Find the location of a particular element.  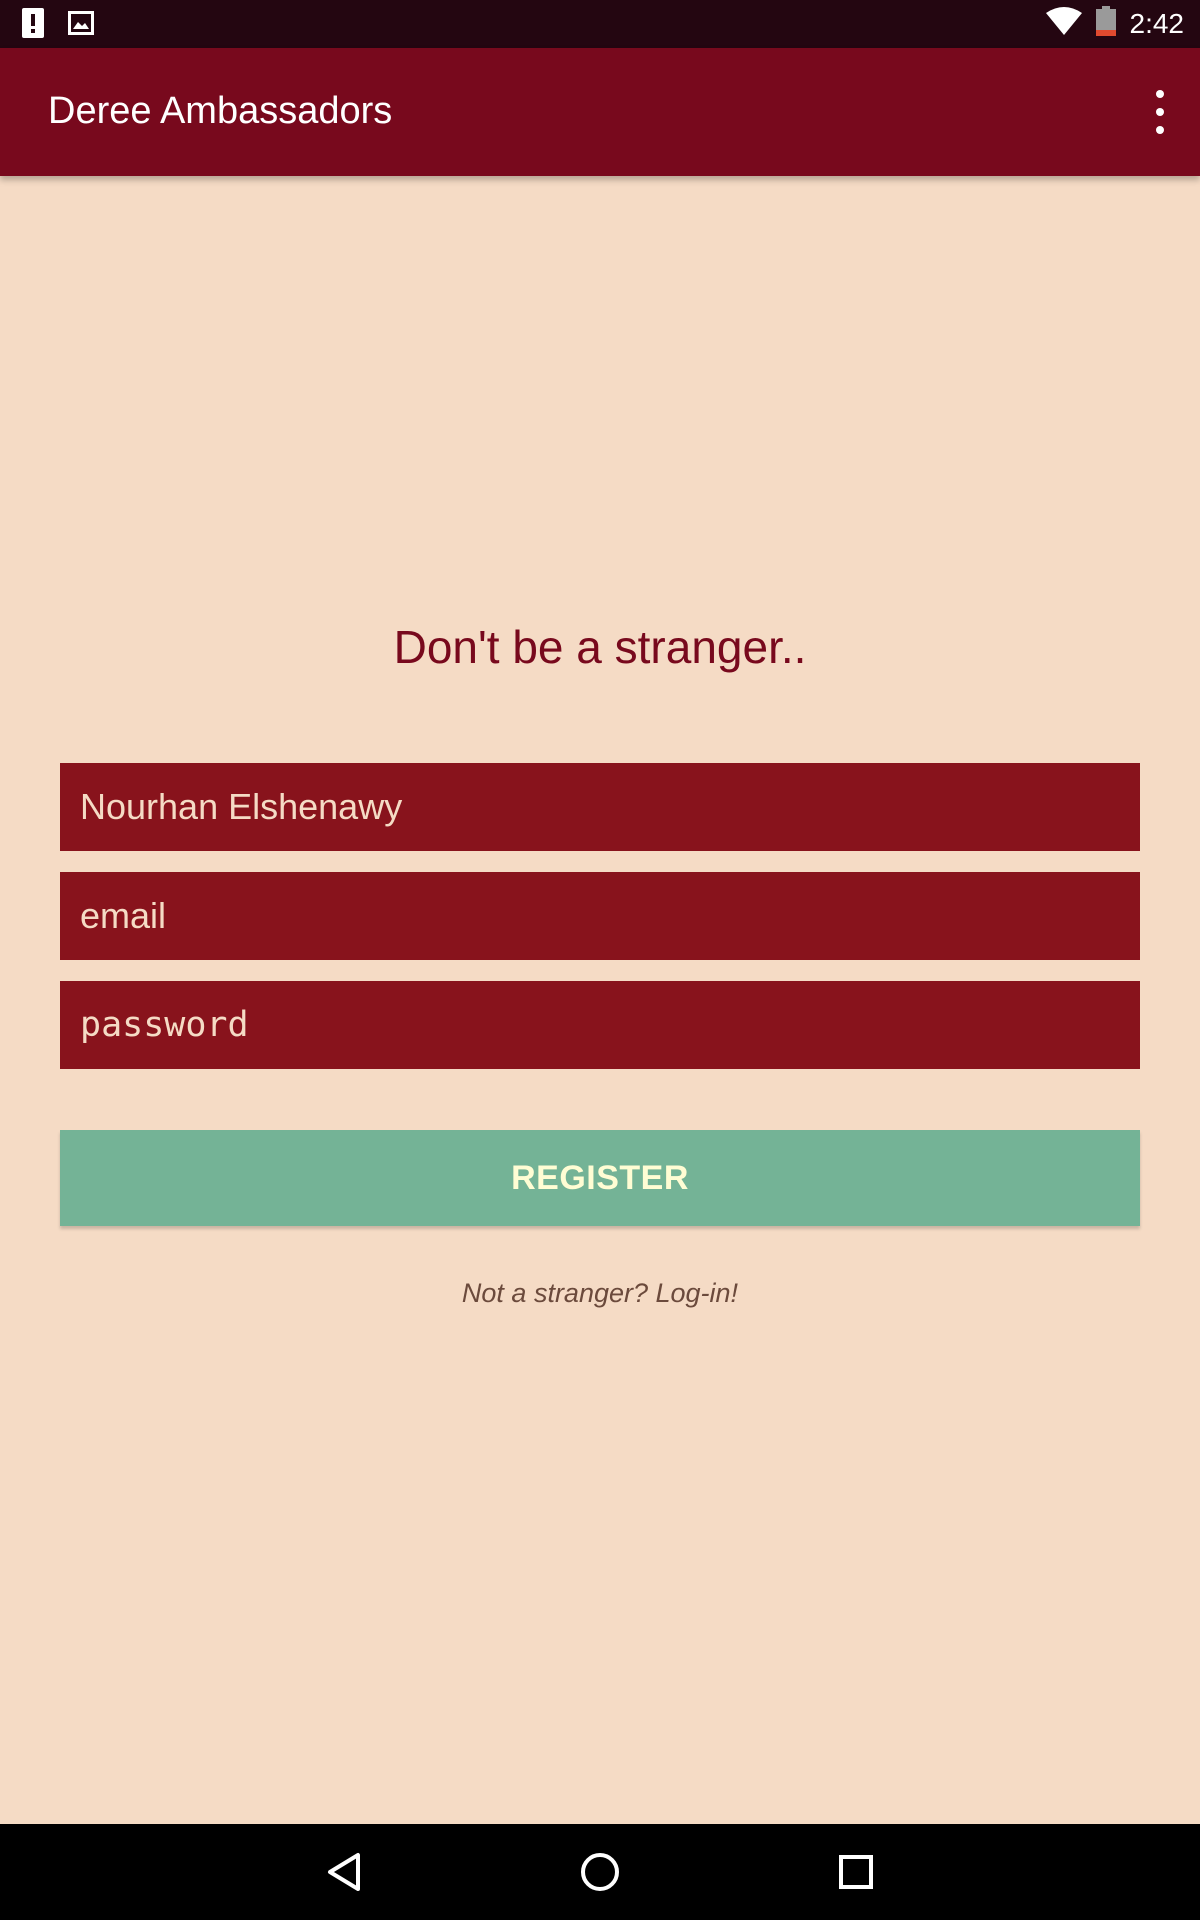

navigation-bar is located at coordinates (600, 1872).